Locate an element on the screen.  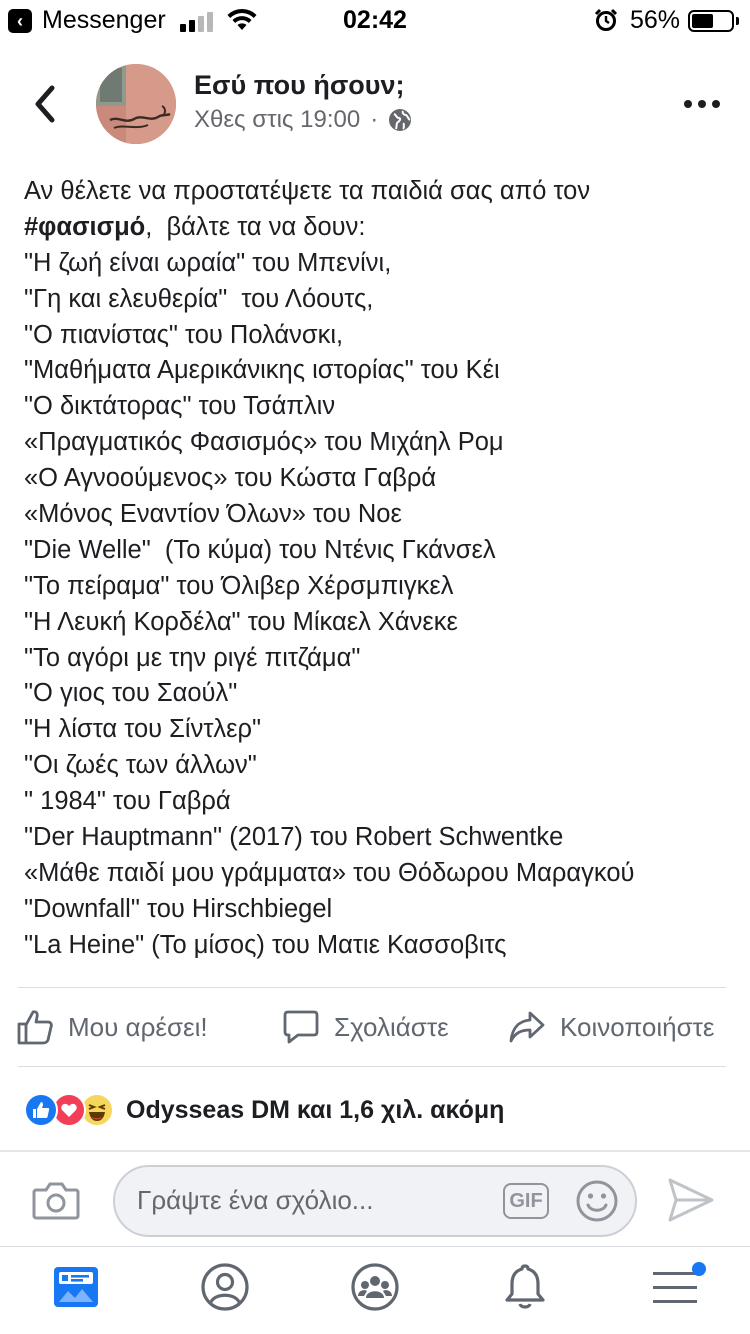
post-line-text: , βάλτε τα να δουν: is located at coordinates (255, 226).